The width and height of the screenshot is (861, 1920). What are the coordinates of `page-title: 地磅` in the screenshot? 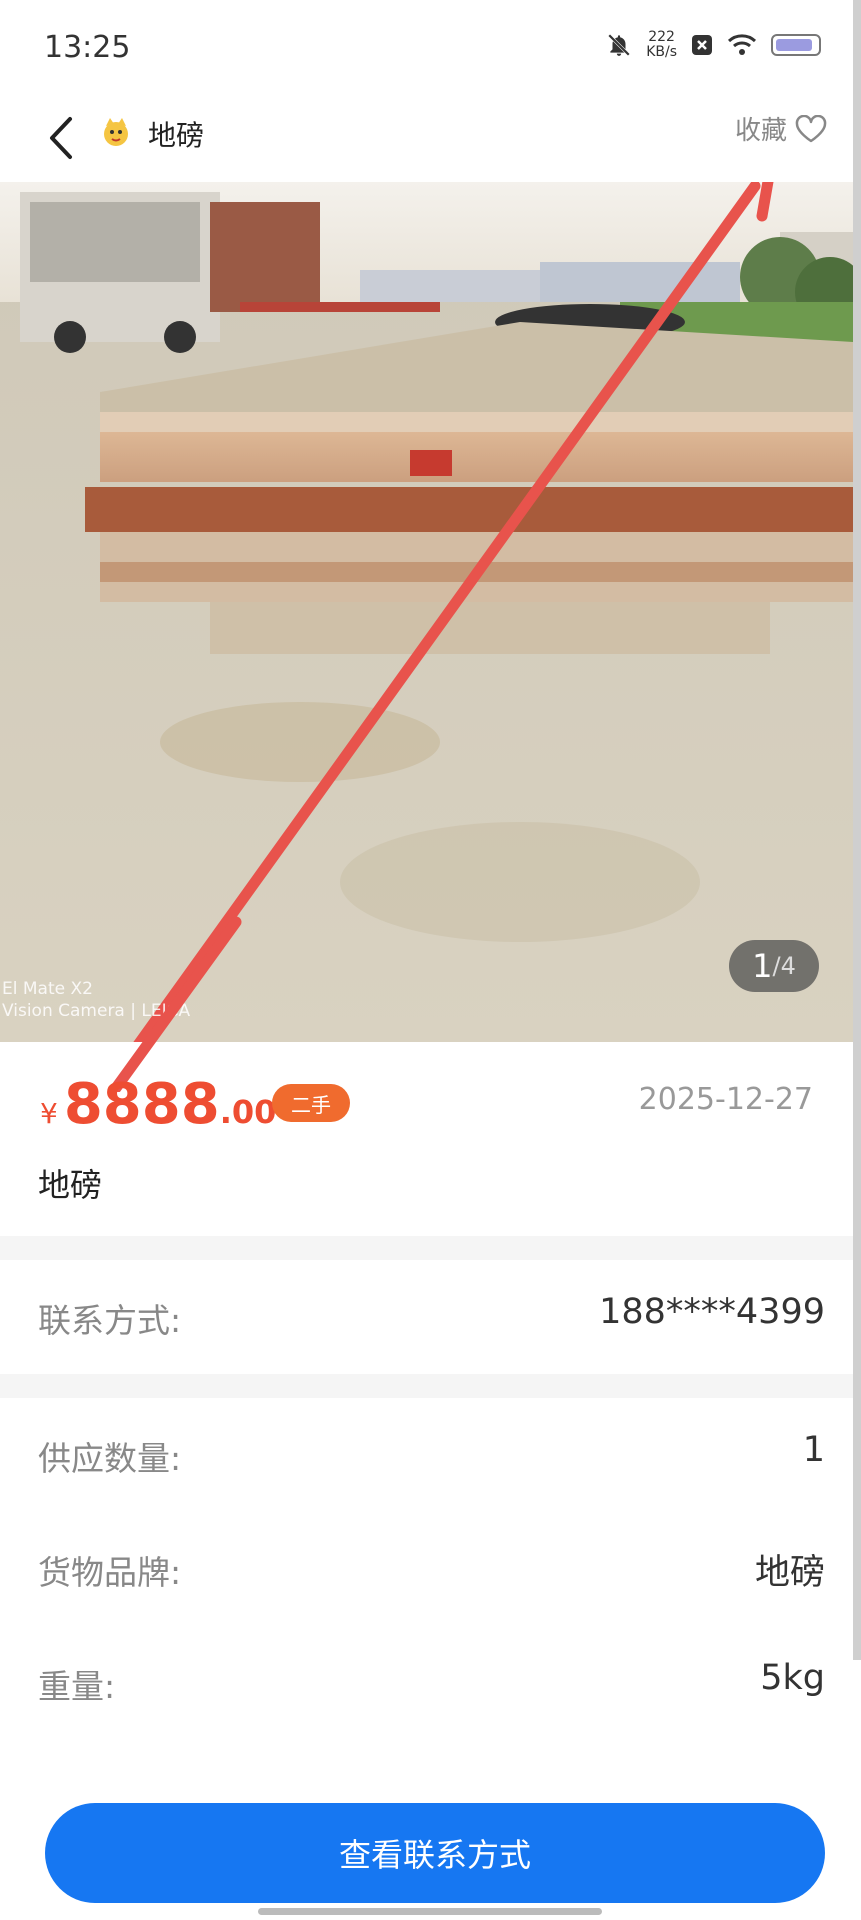 It's located at (176, 135).